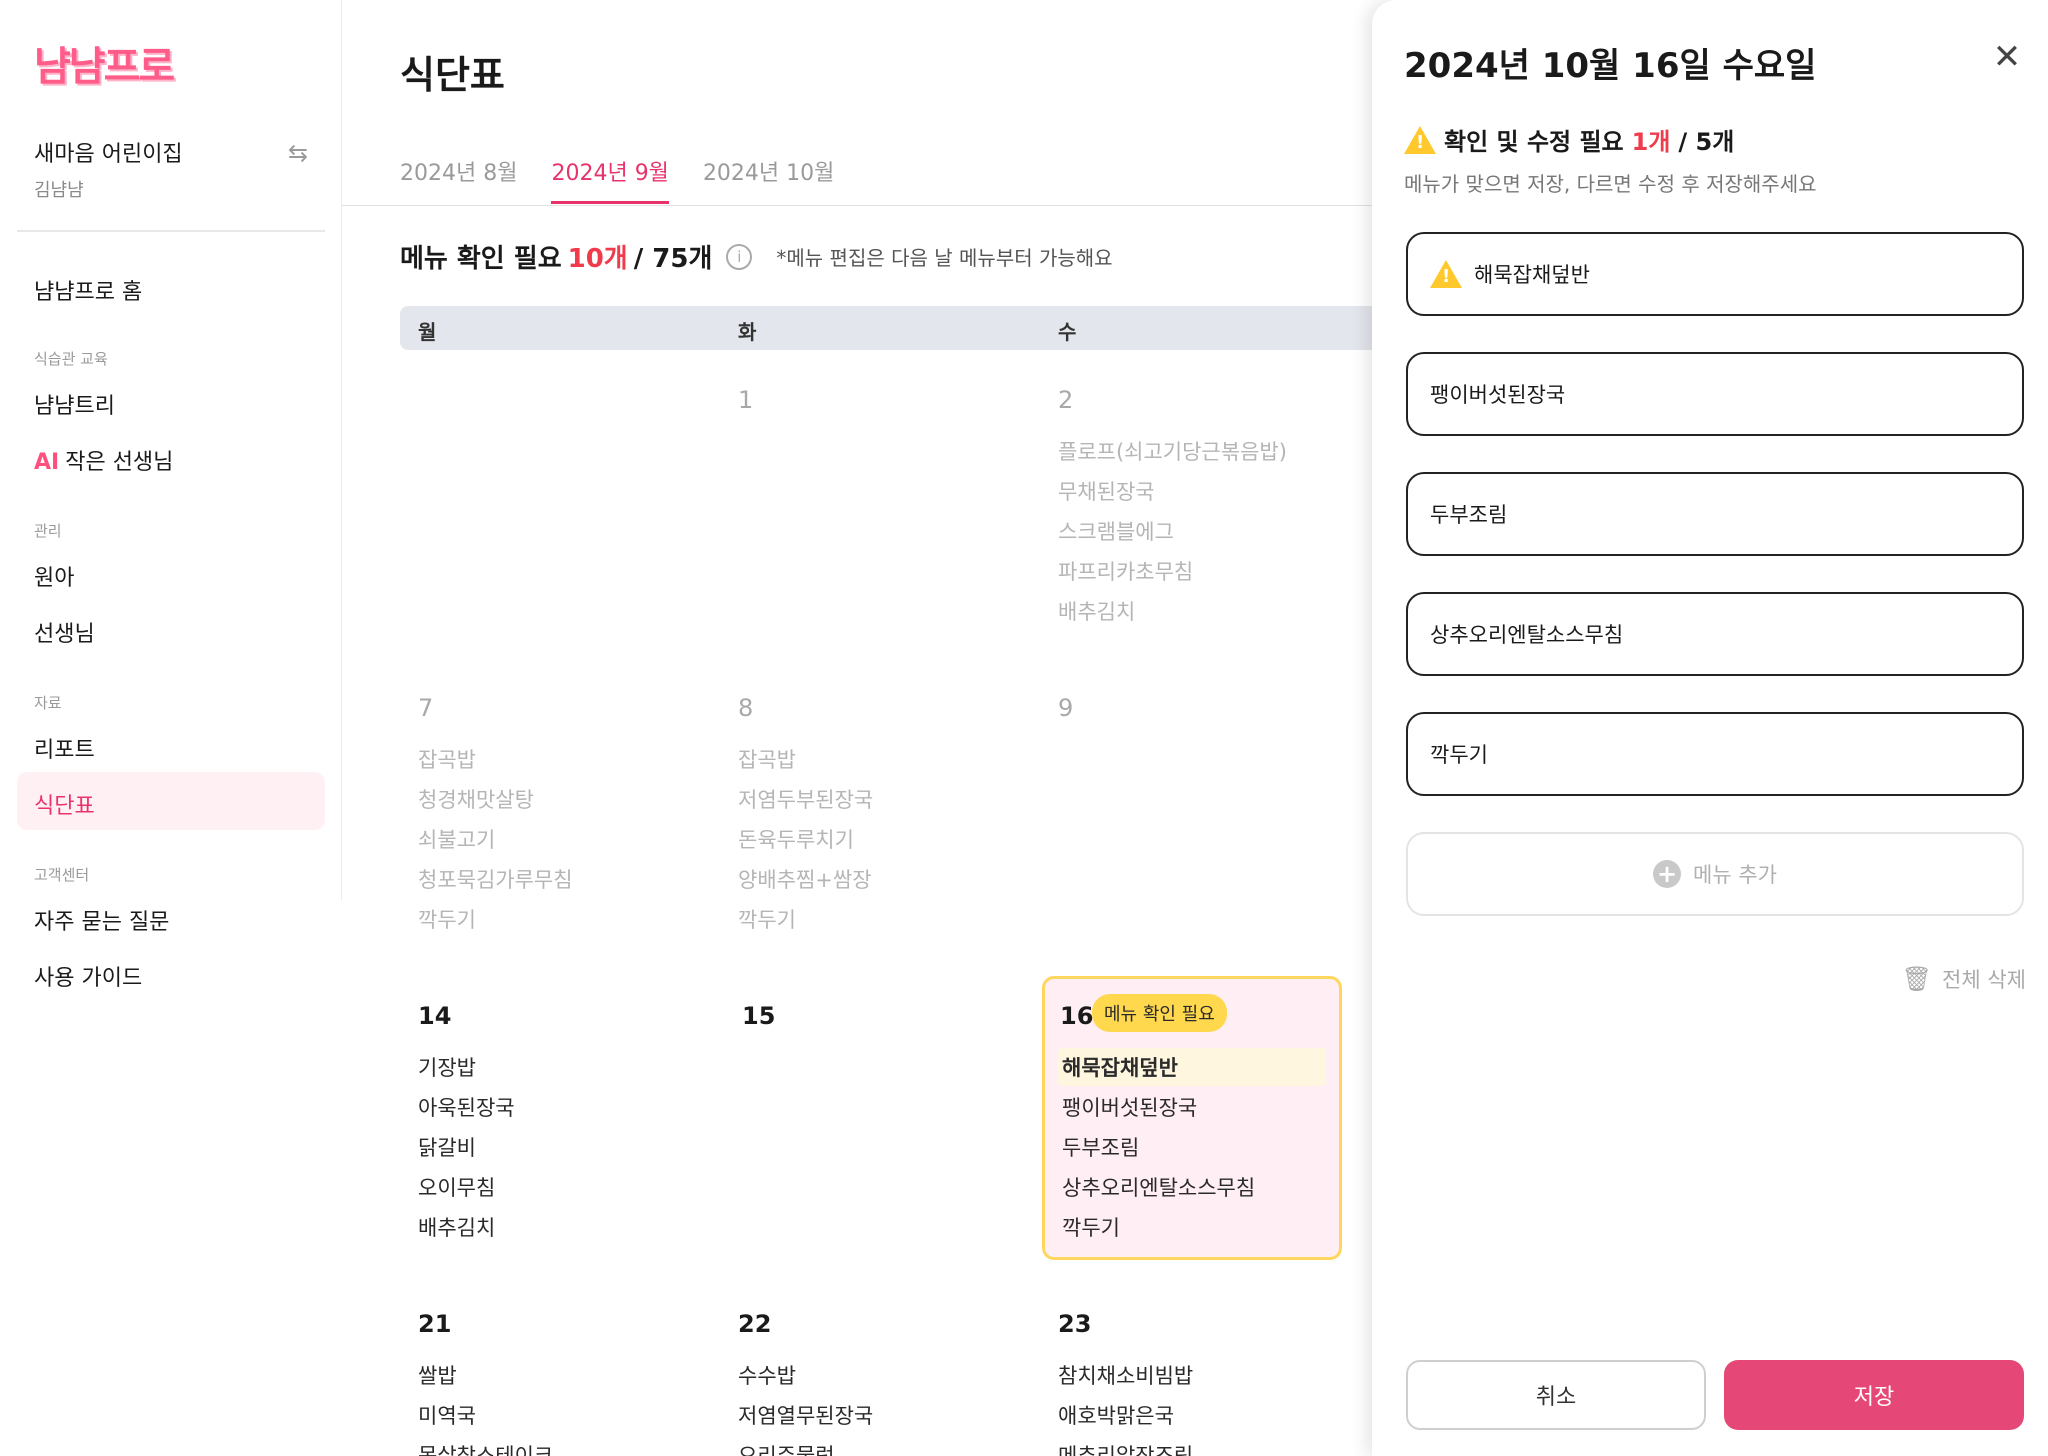 The height and width of the screenshot is (1456, 2048). I want to click on menu-input-4: 상추오리엔탈소스무침, so click(1715, 634).